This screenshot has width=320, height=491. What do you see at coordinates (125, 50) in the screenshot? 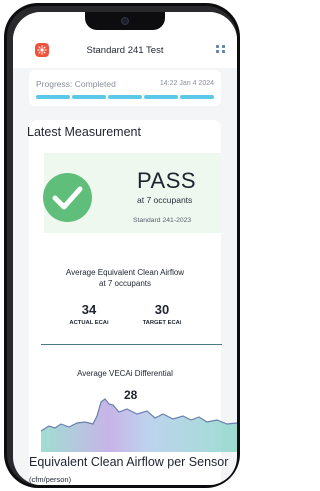
I see `page-title: Standard 241 Test` at bounding box center [125, 50].